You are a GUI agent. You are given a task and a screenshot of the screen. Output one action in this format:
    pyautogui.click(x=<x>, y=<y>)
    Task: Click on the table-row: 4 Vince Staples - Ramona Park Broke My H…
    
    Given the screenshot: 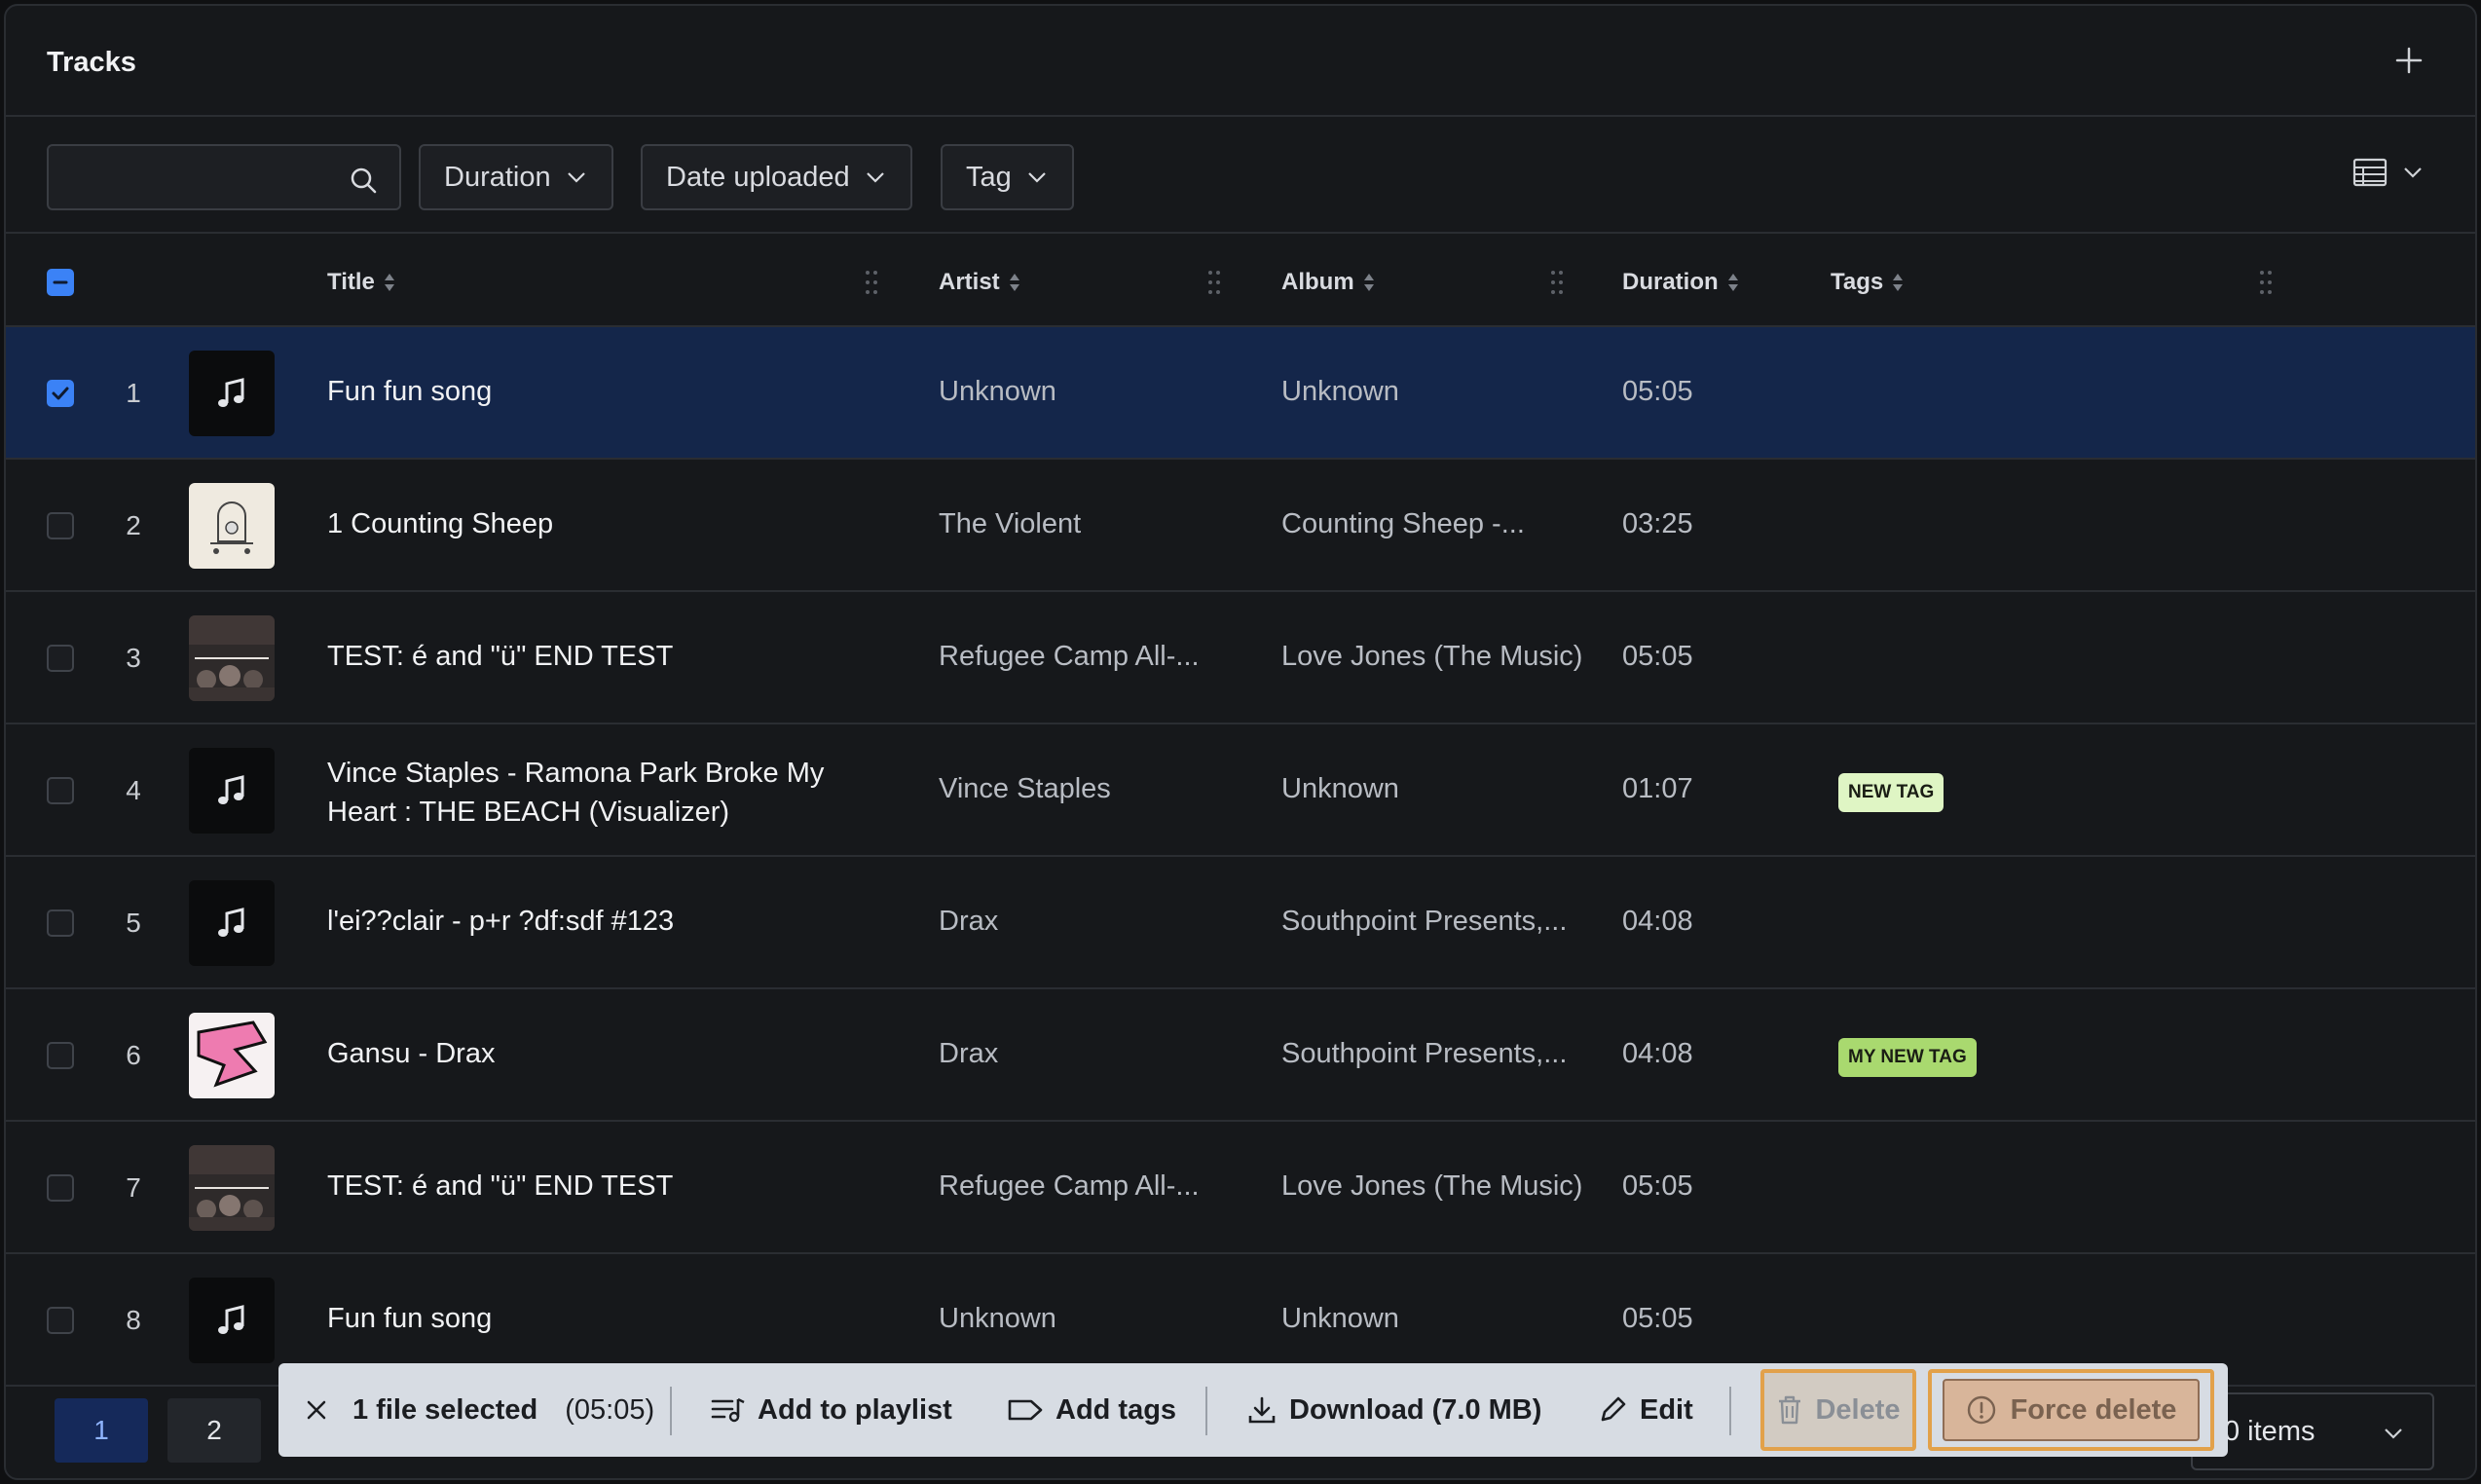 What is the action you would take?
    pyautogui.click(x=1240, y=790)
    